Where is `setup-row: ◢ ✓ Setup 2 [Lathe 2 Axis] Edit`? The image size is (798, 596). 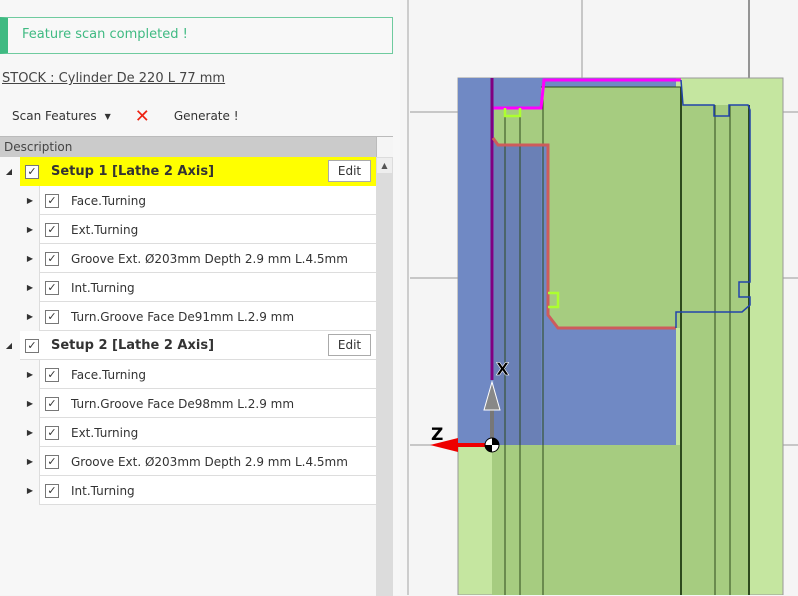 setup-row: ◢ ✓ Setup 2 [Lathe 2 Axis] Edit is located at coordinates (188, 345).